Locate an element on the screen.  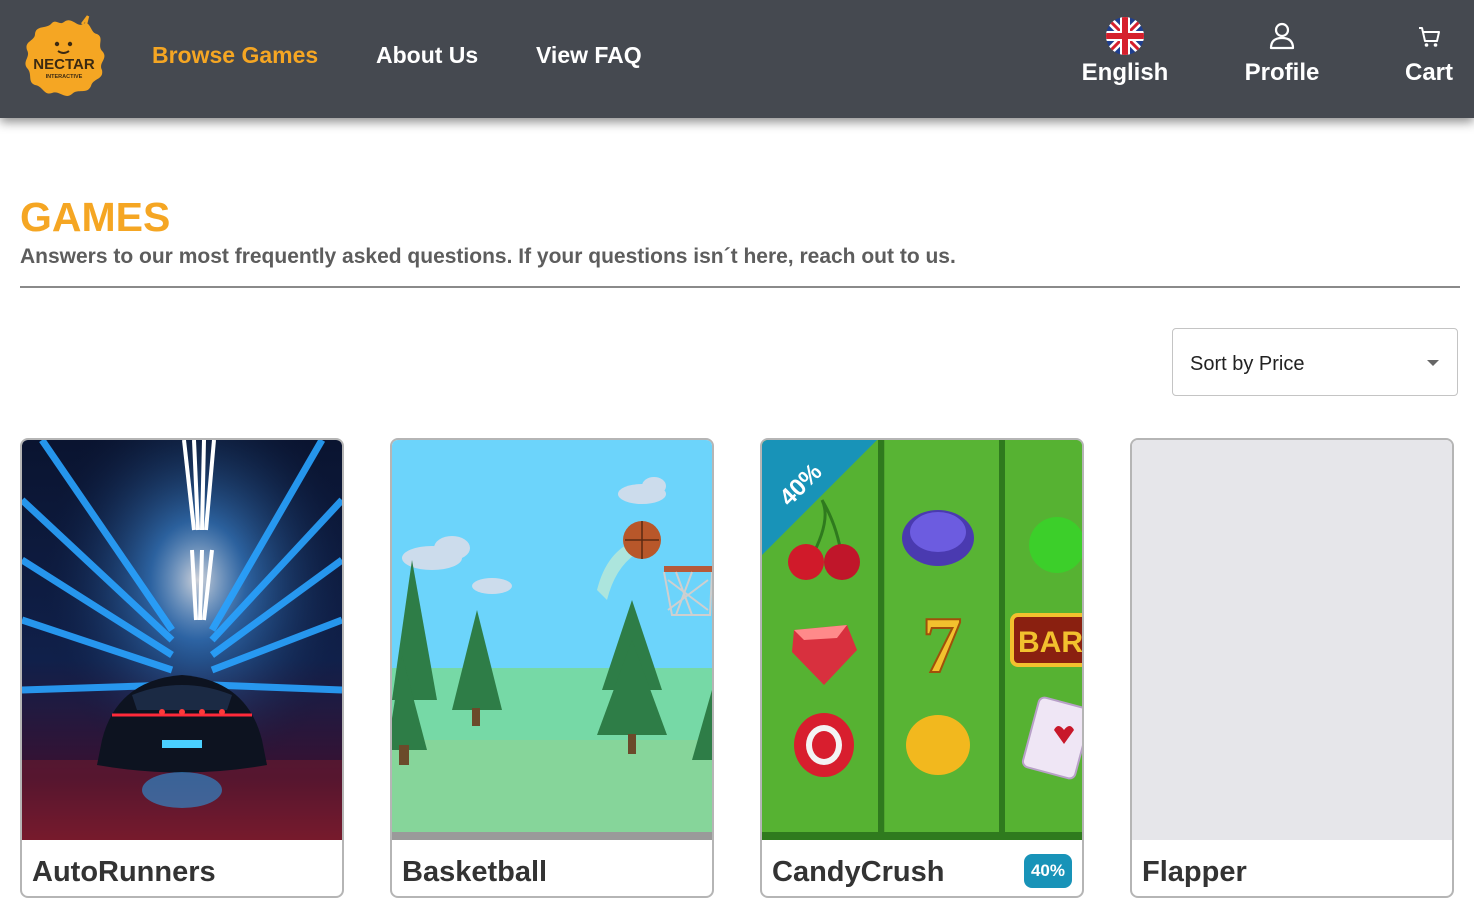
game-card-autorunners: AutoRunners is located at coordinates (182, 668).